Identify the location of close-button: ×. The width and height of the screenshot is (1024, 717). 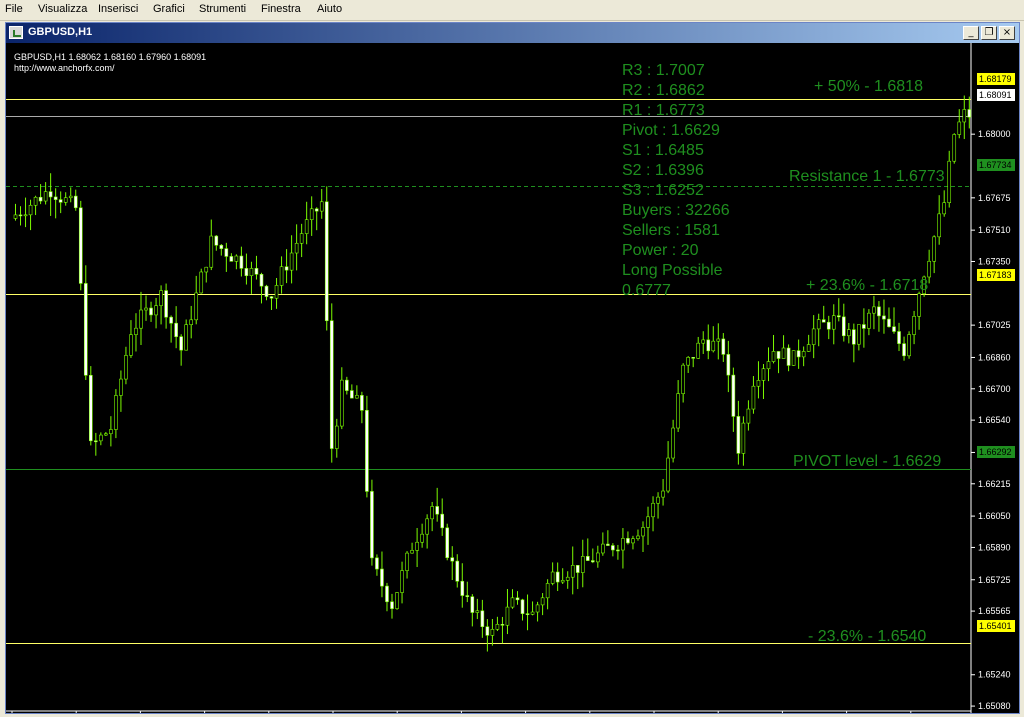
(1007, 33).